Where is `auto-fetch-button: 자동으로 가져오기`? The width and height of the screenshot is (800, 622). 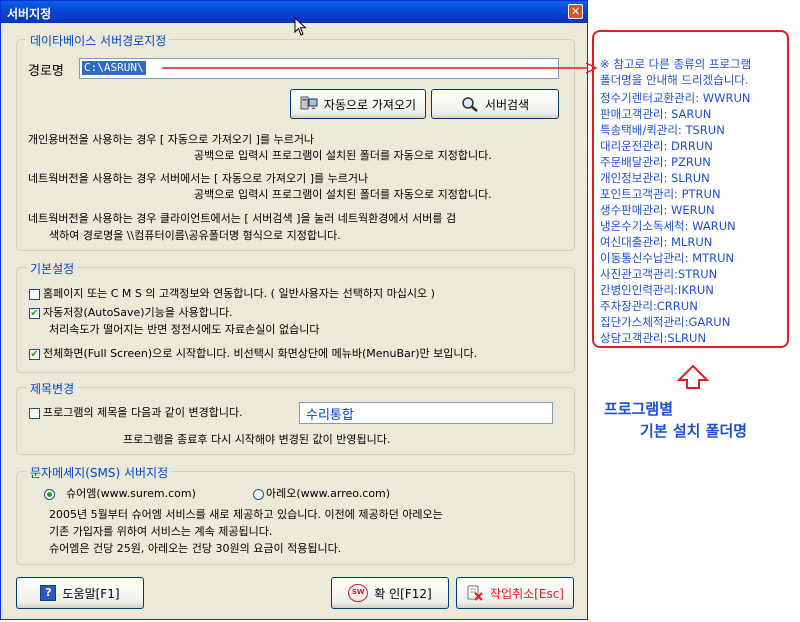 auto-fetch-button: 자동으로 가져오기 is located at coordinates (358, 104).